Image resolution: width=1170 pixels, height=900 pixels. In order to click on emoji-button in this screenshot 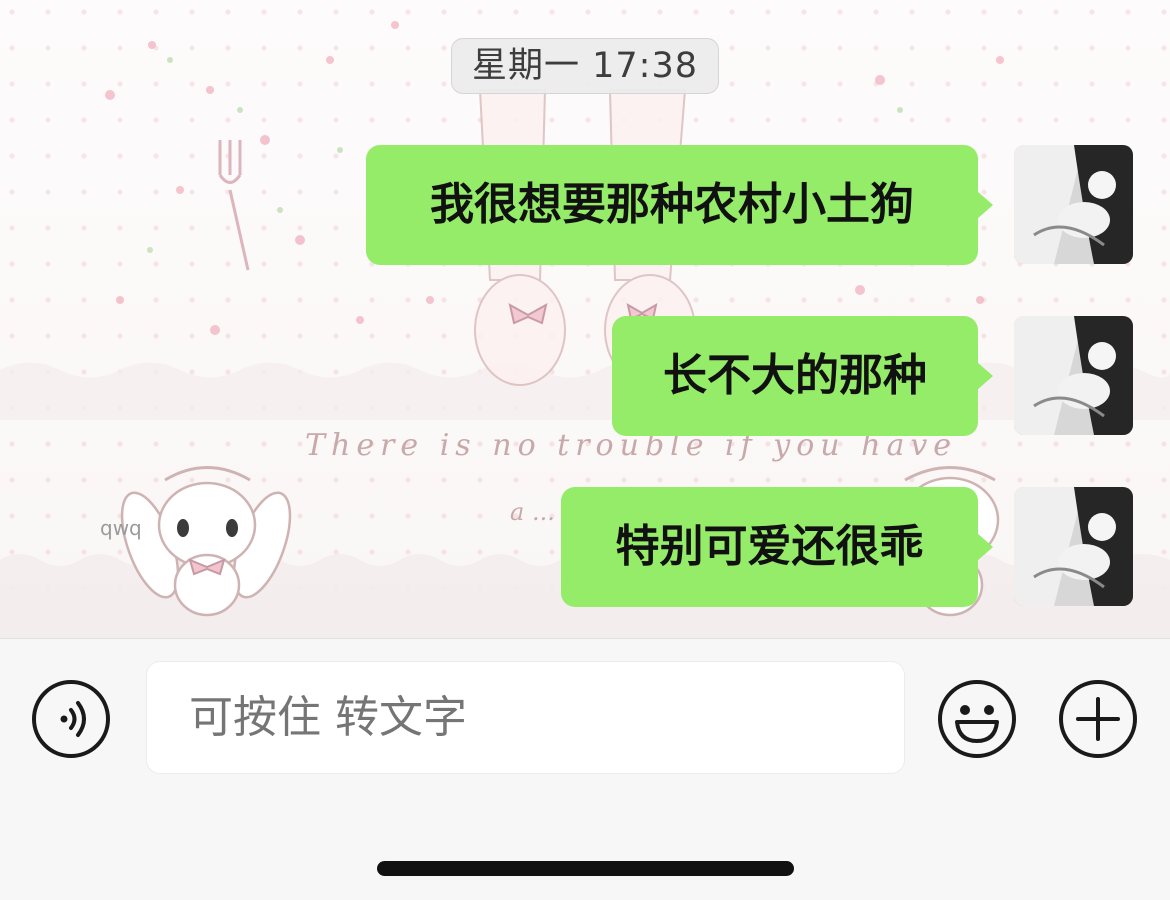, I will do `click(977, 719)`.